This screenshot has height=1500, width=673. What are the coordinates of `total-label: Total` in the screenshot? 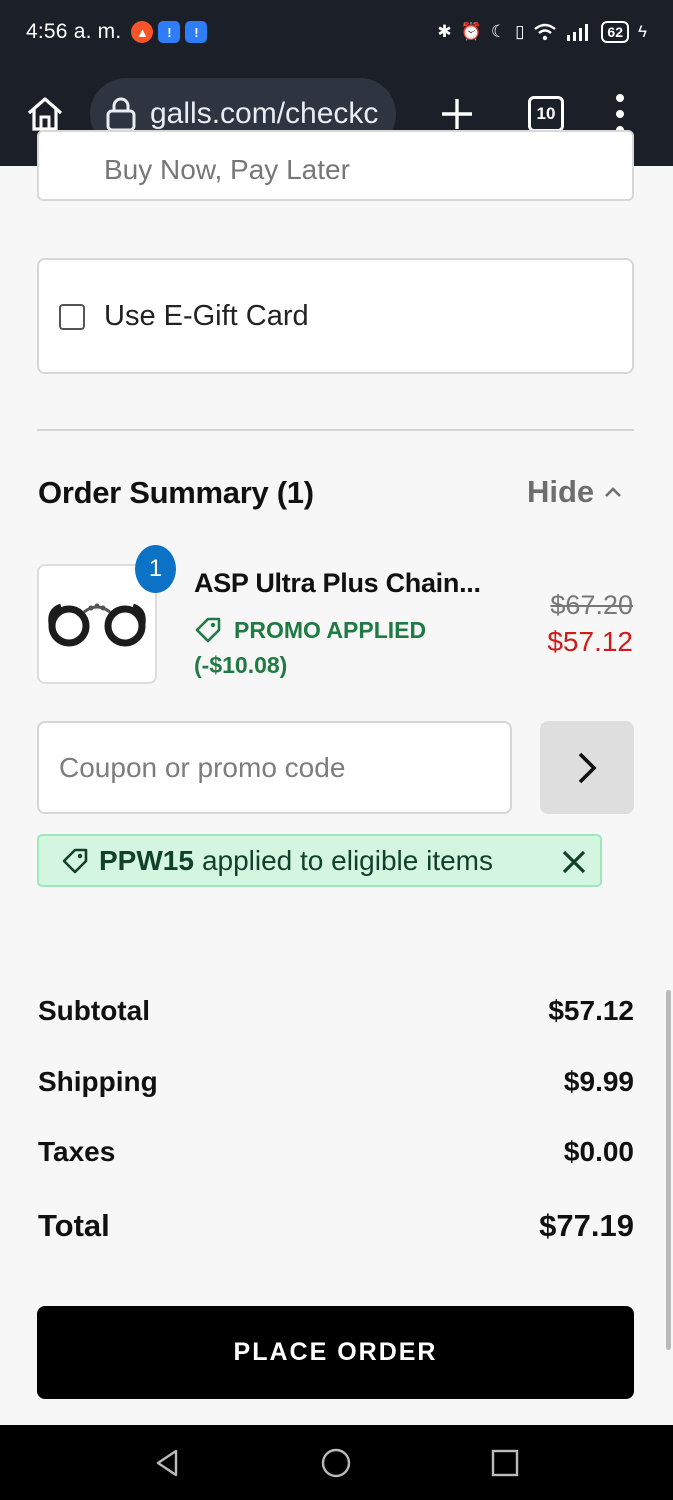 It's located at (74, 1225).